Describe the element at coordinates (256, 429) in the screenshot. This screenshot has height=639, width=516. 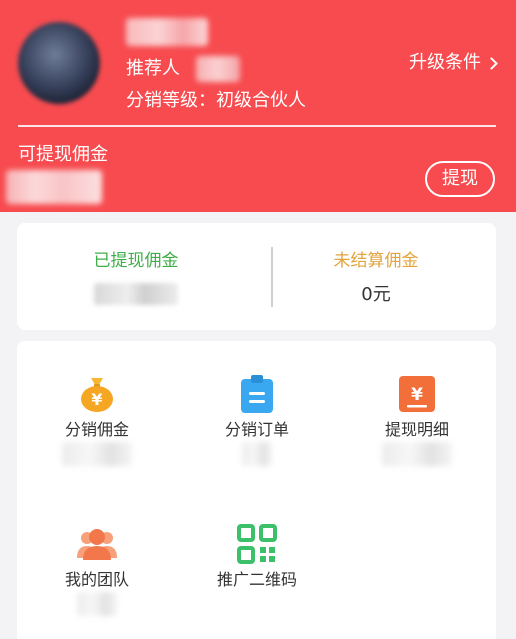
I see `menu-item-label: 分销订单` at that location.